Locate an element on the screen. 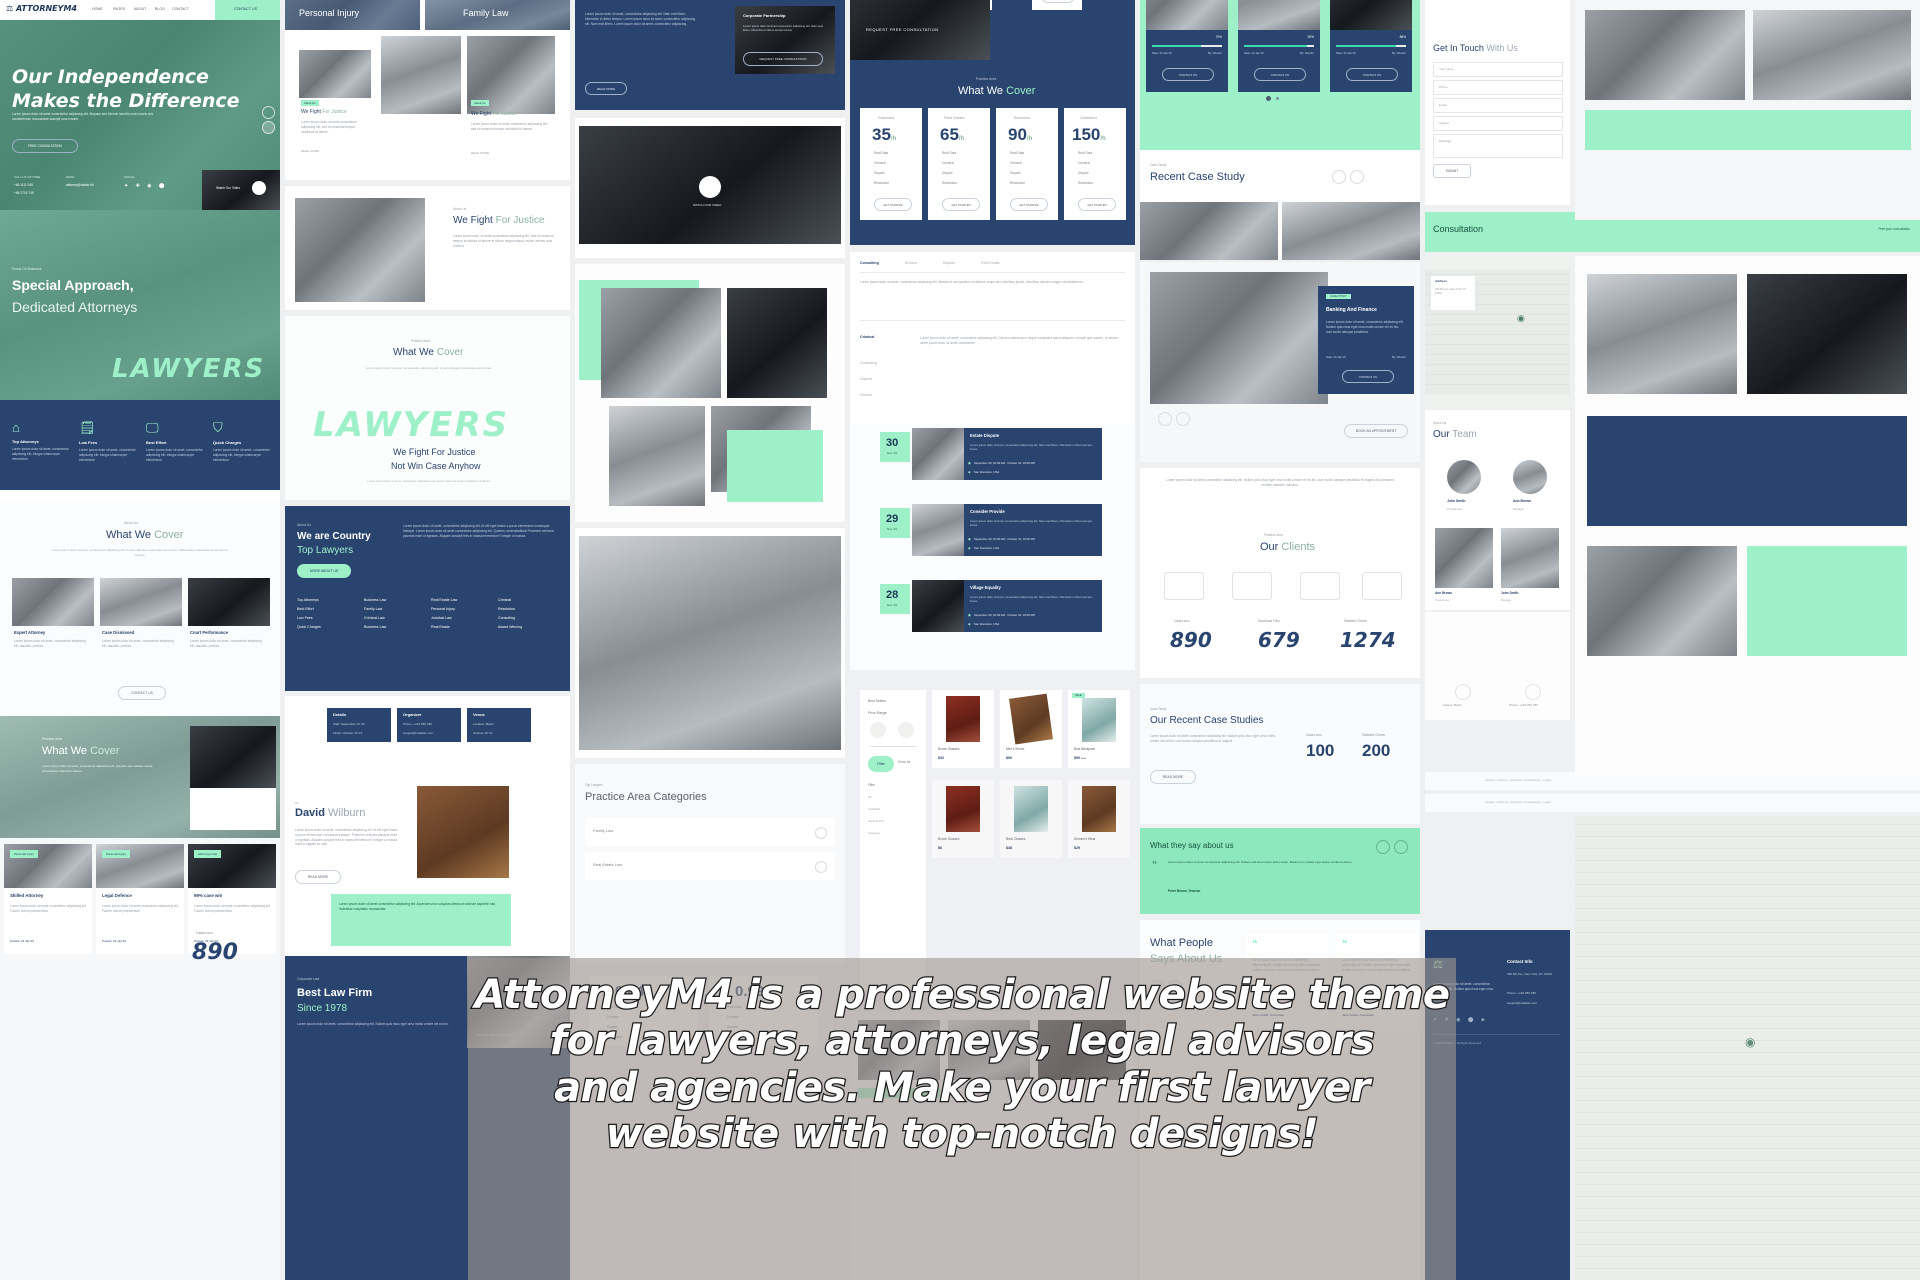 This screenshot has height=1280, width=1920. recent-readmore-button: READ MORE is located at coordinates (1173, 777).